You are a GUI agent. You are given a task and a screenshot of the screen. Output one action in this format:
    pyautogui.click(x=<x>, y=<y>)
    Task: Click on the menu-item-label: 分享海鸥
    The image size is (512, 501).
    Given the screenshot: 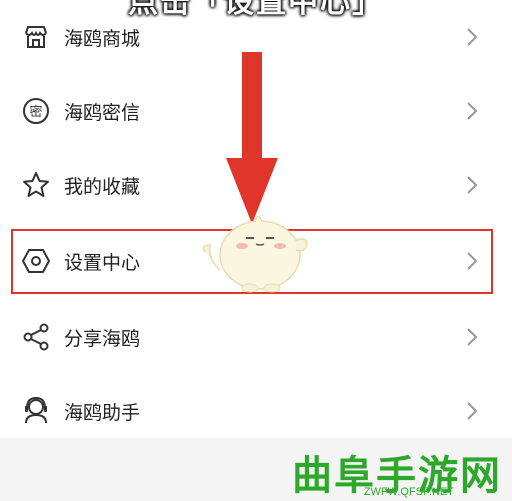 What is the action you would take?
    pyautogui.click(x=102, y=338)
    